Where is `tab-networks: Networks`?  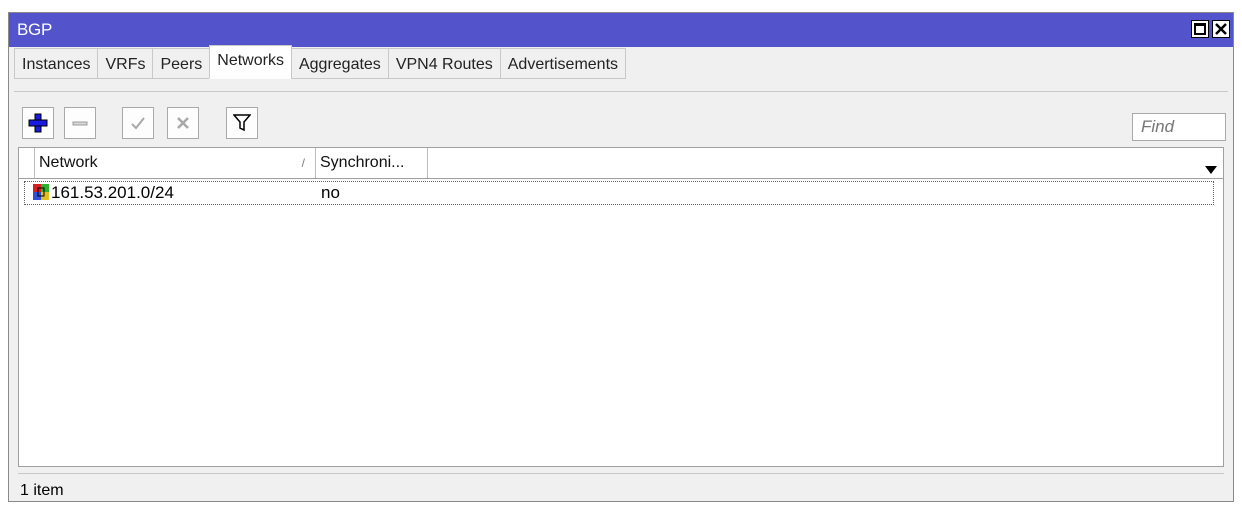 tab-networks: Networks is located at coordinates (250, 62).